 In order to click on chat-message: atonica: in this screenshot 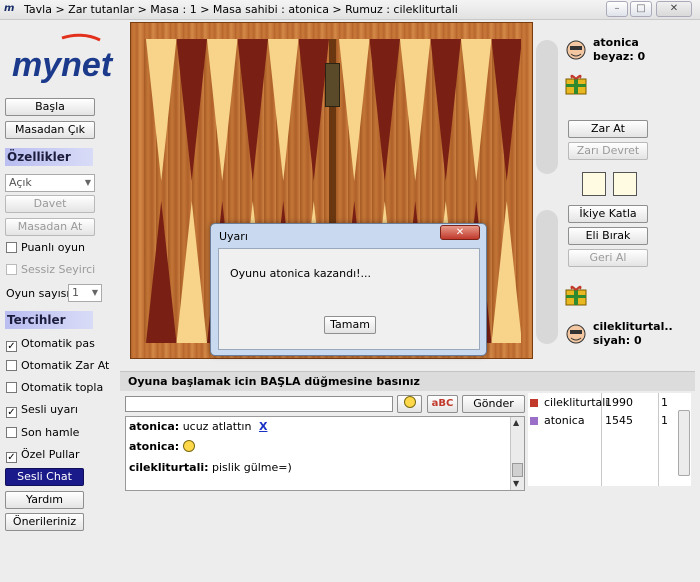, I will do `click(162, 446)`.